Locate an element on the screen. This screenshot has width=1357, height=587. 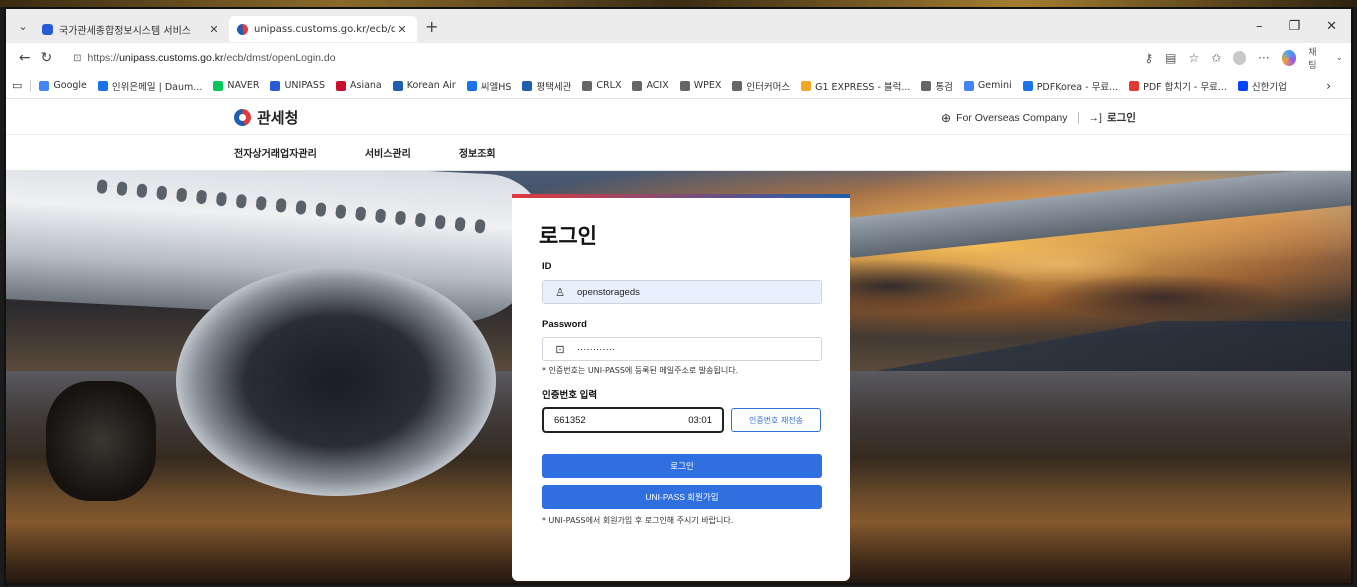
bookmark-label: Asiana is located at coordinates (366, 85).